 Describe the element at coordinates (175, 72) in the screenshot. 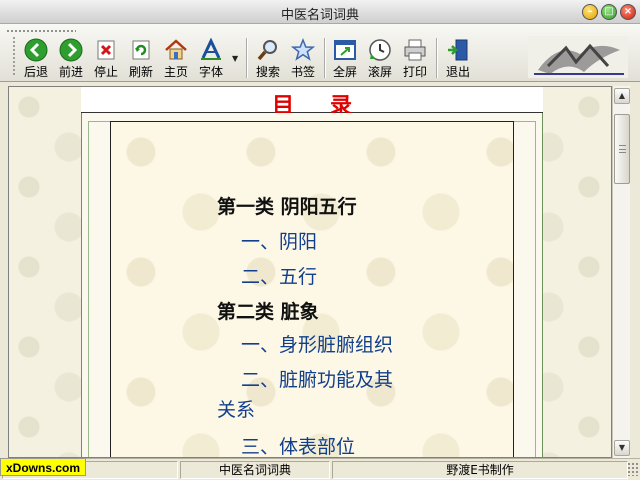

I see `home-label: 主页` at that location.